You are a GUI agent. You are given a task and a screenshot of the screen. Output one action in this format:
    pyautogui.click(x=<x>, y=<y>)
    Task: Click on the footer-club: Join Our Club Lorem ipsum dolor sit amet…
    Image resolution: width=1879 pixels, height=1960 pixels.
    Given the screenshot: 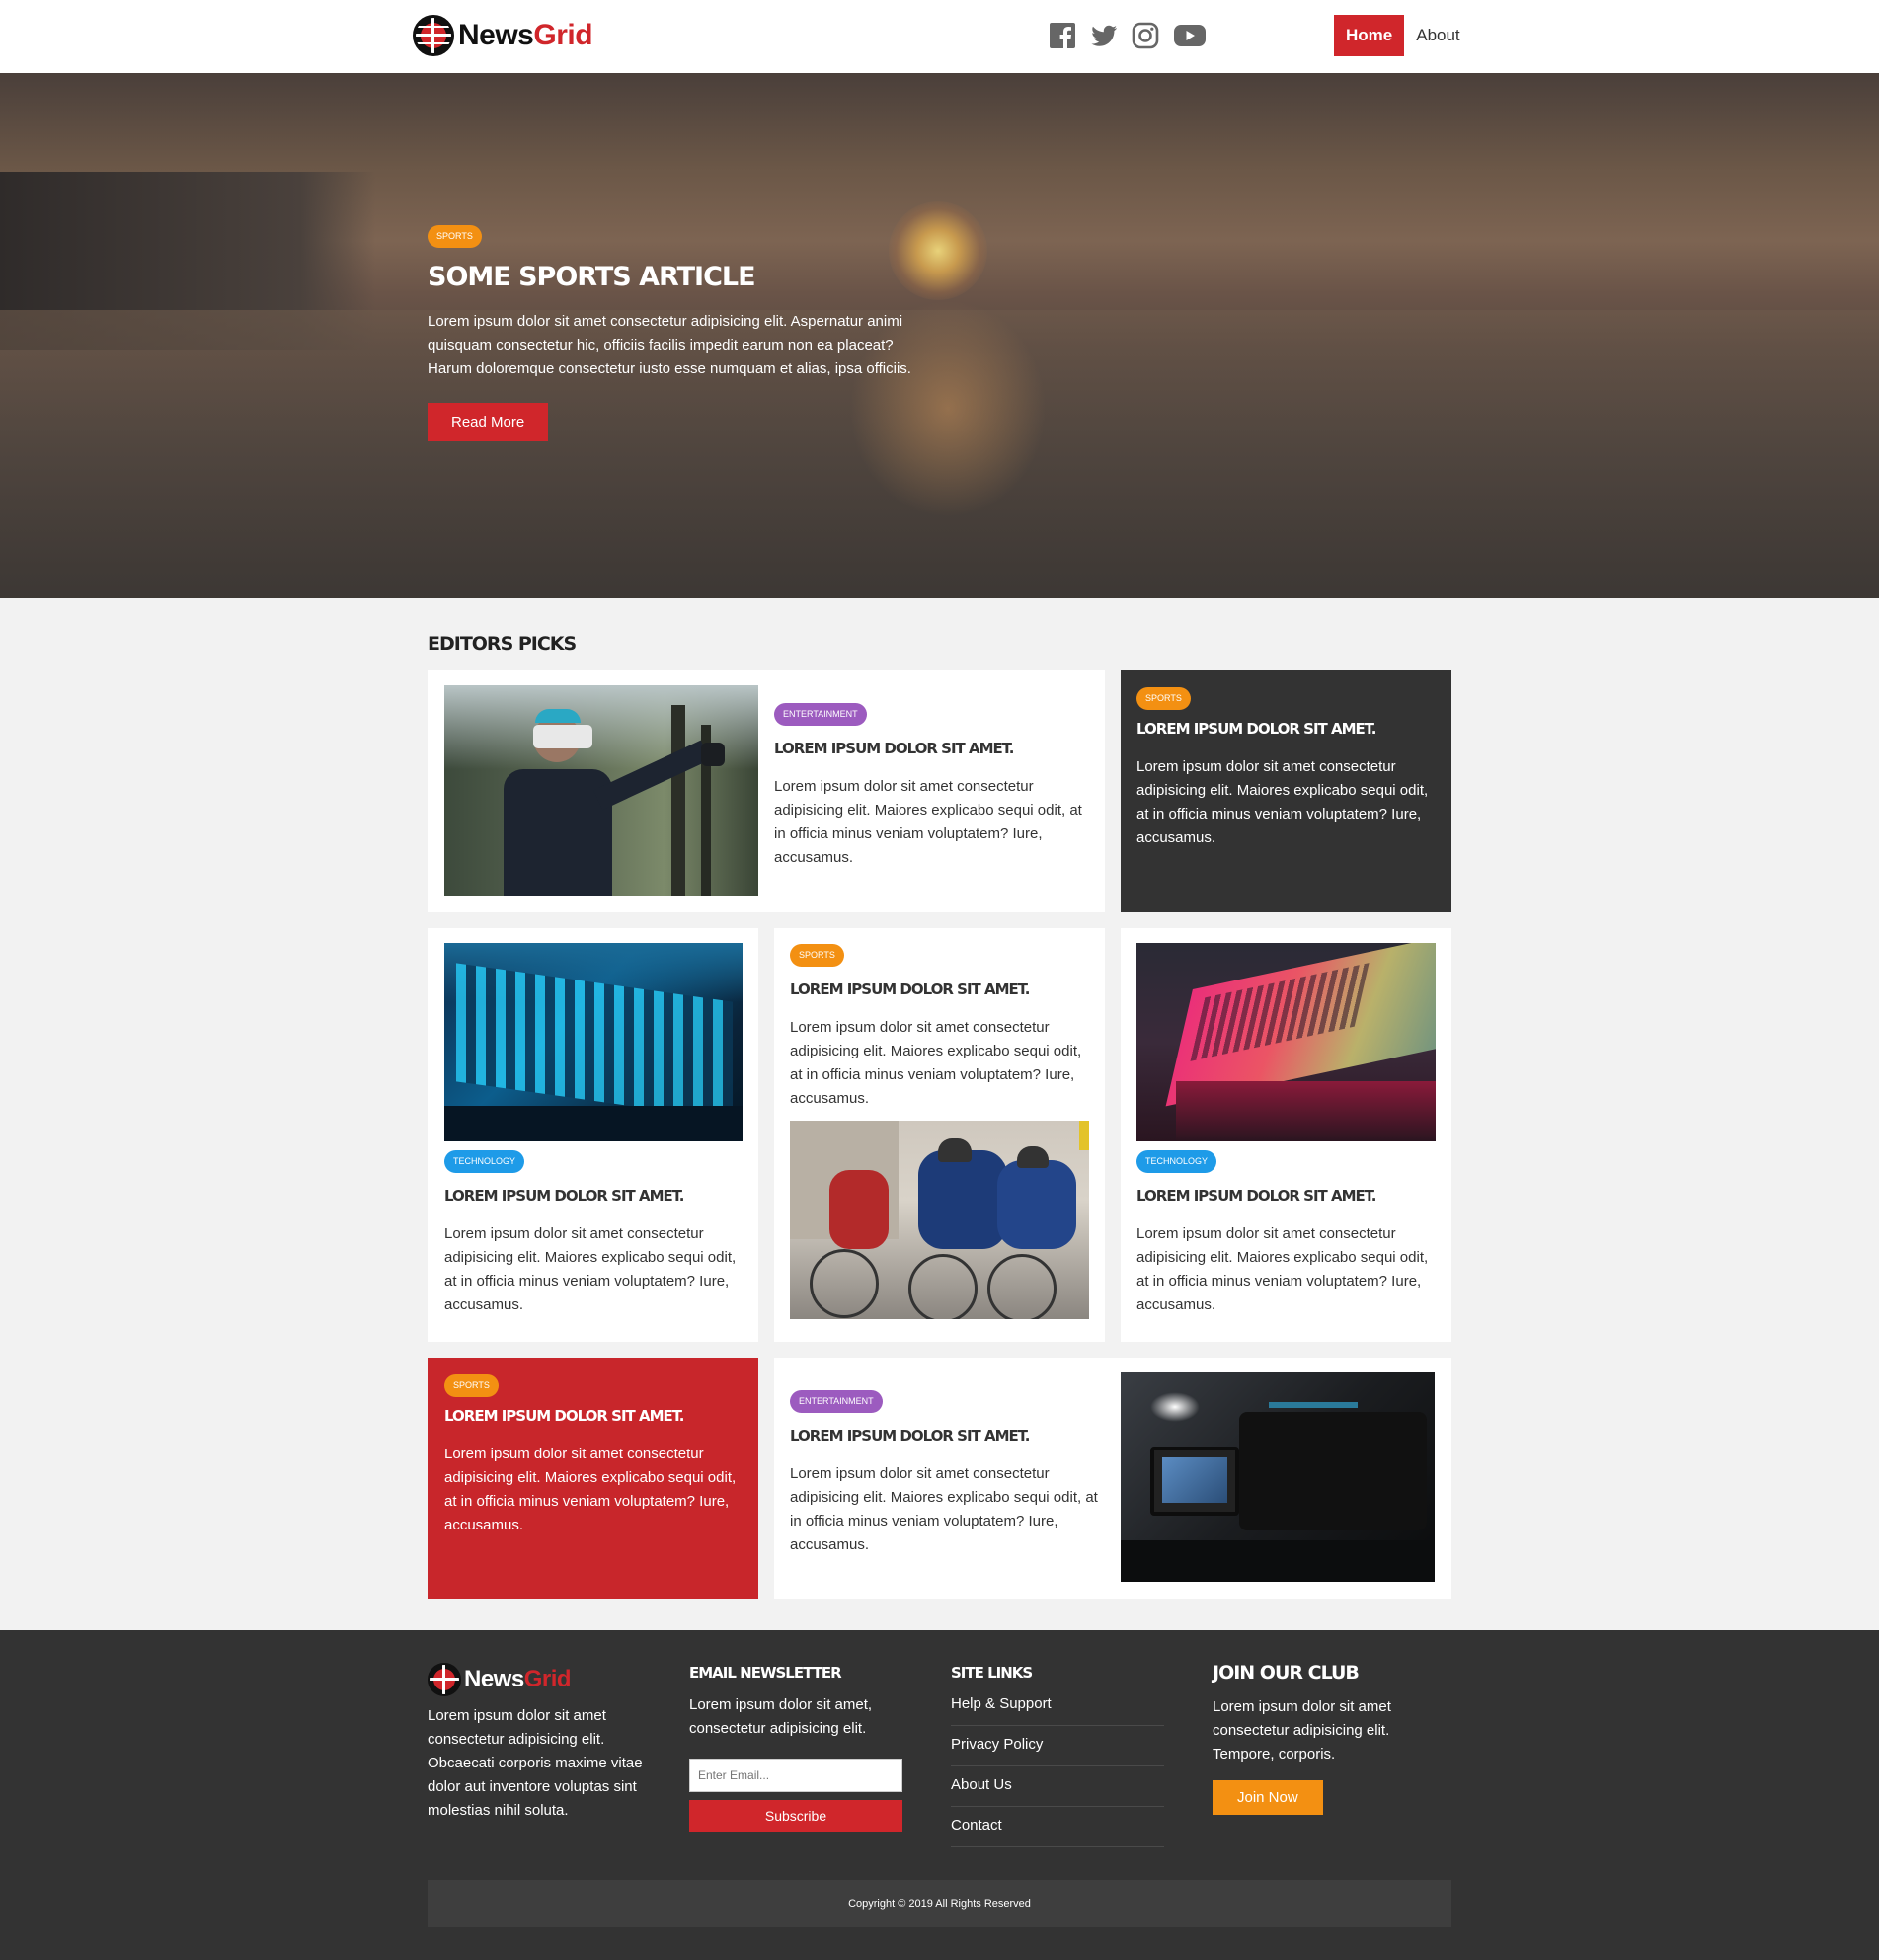 What is the action you would take?
    pyautogui.click(x=1331, y=1737)
    